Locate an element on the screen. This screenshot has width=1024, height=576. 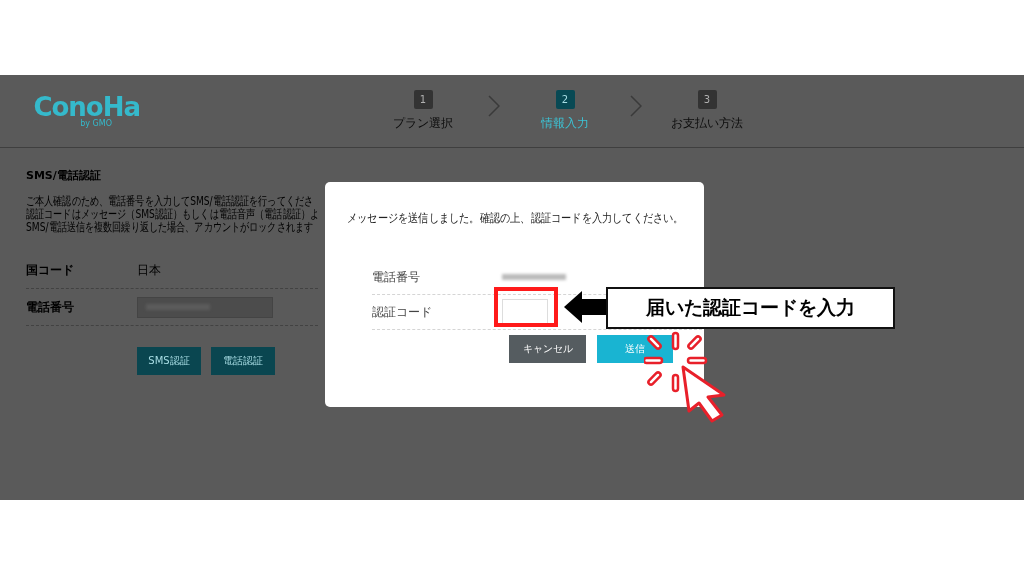
description-text: 認証コードはメッセージ（SMS認証）もしくは電話音声（電話認証）よ is located at coordinates (173, 214).